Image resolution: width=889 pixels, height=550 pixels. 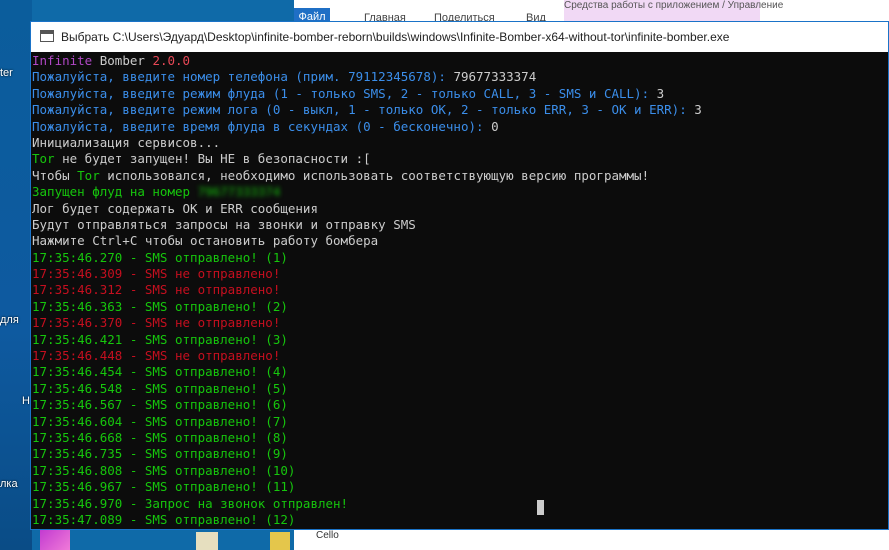 What do you see at coordinates (122, 60) in the screenshot?
I see `app-name-word: Bomber` at bounding box center [122, 60].